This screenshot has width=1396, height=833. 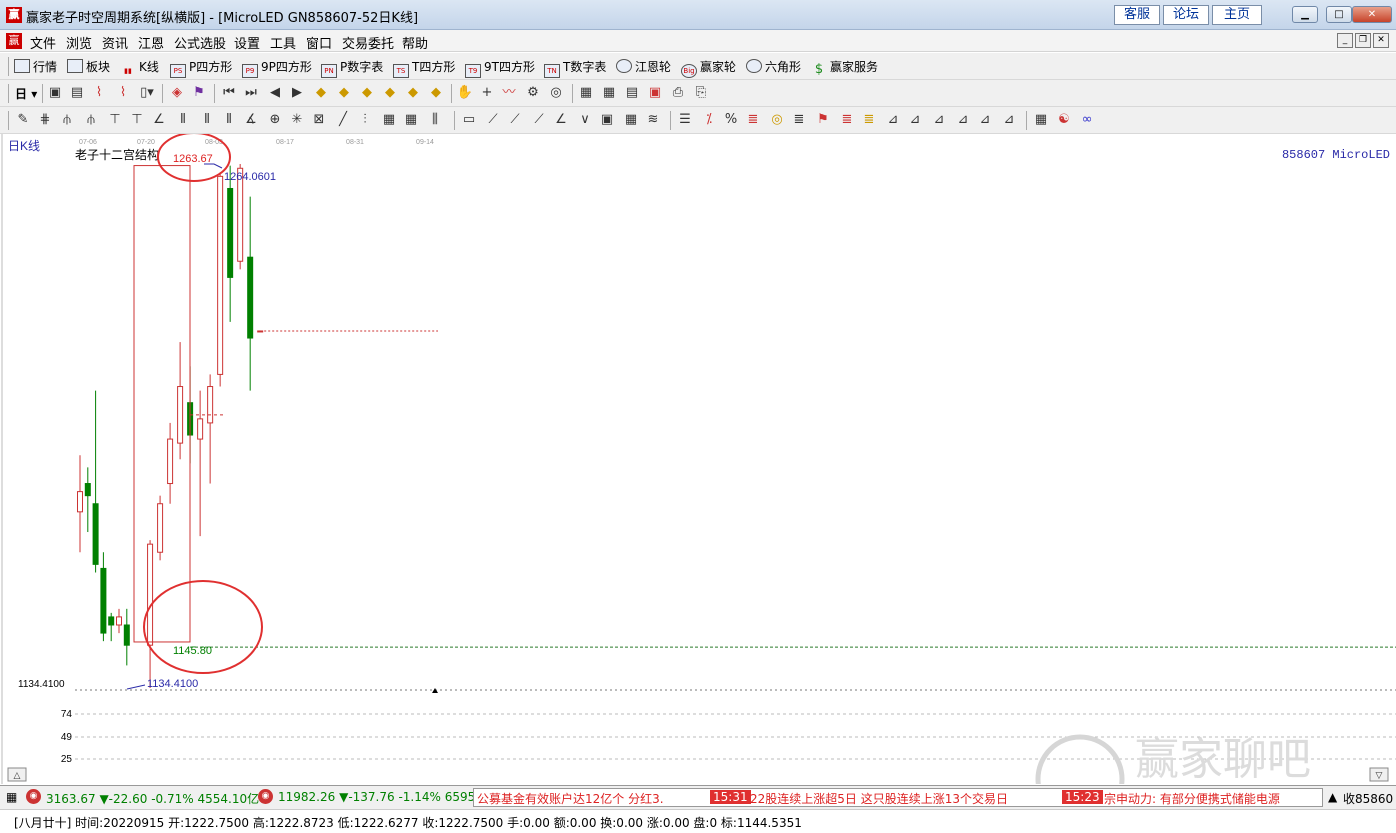 What do you see at coordinates (297, 93) in the screenshot?
I see `next-icon: ▶` at bounding box center [297, 93].